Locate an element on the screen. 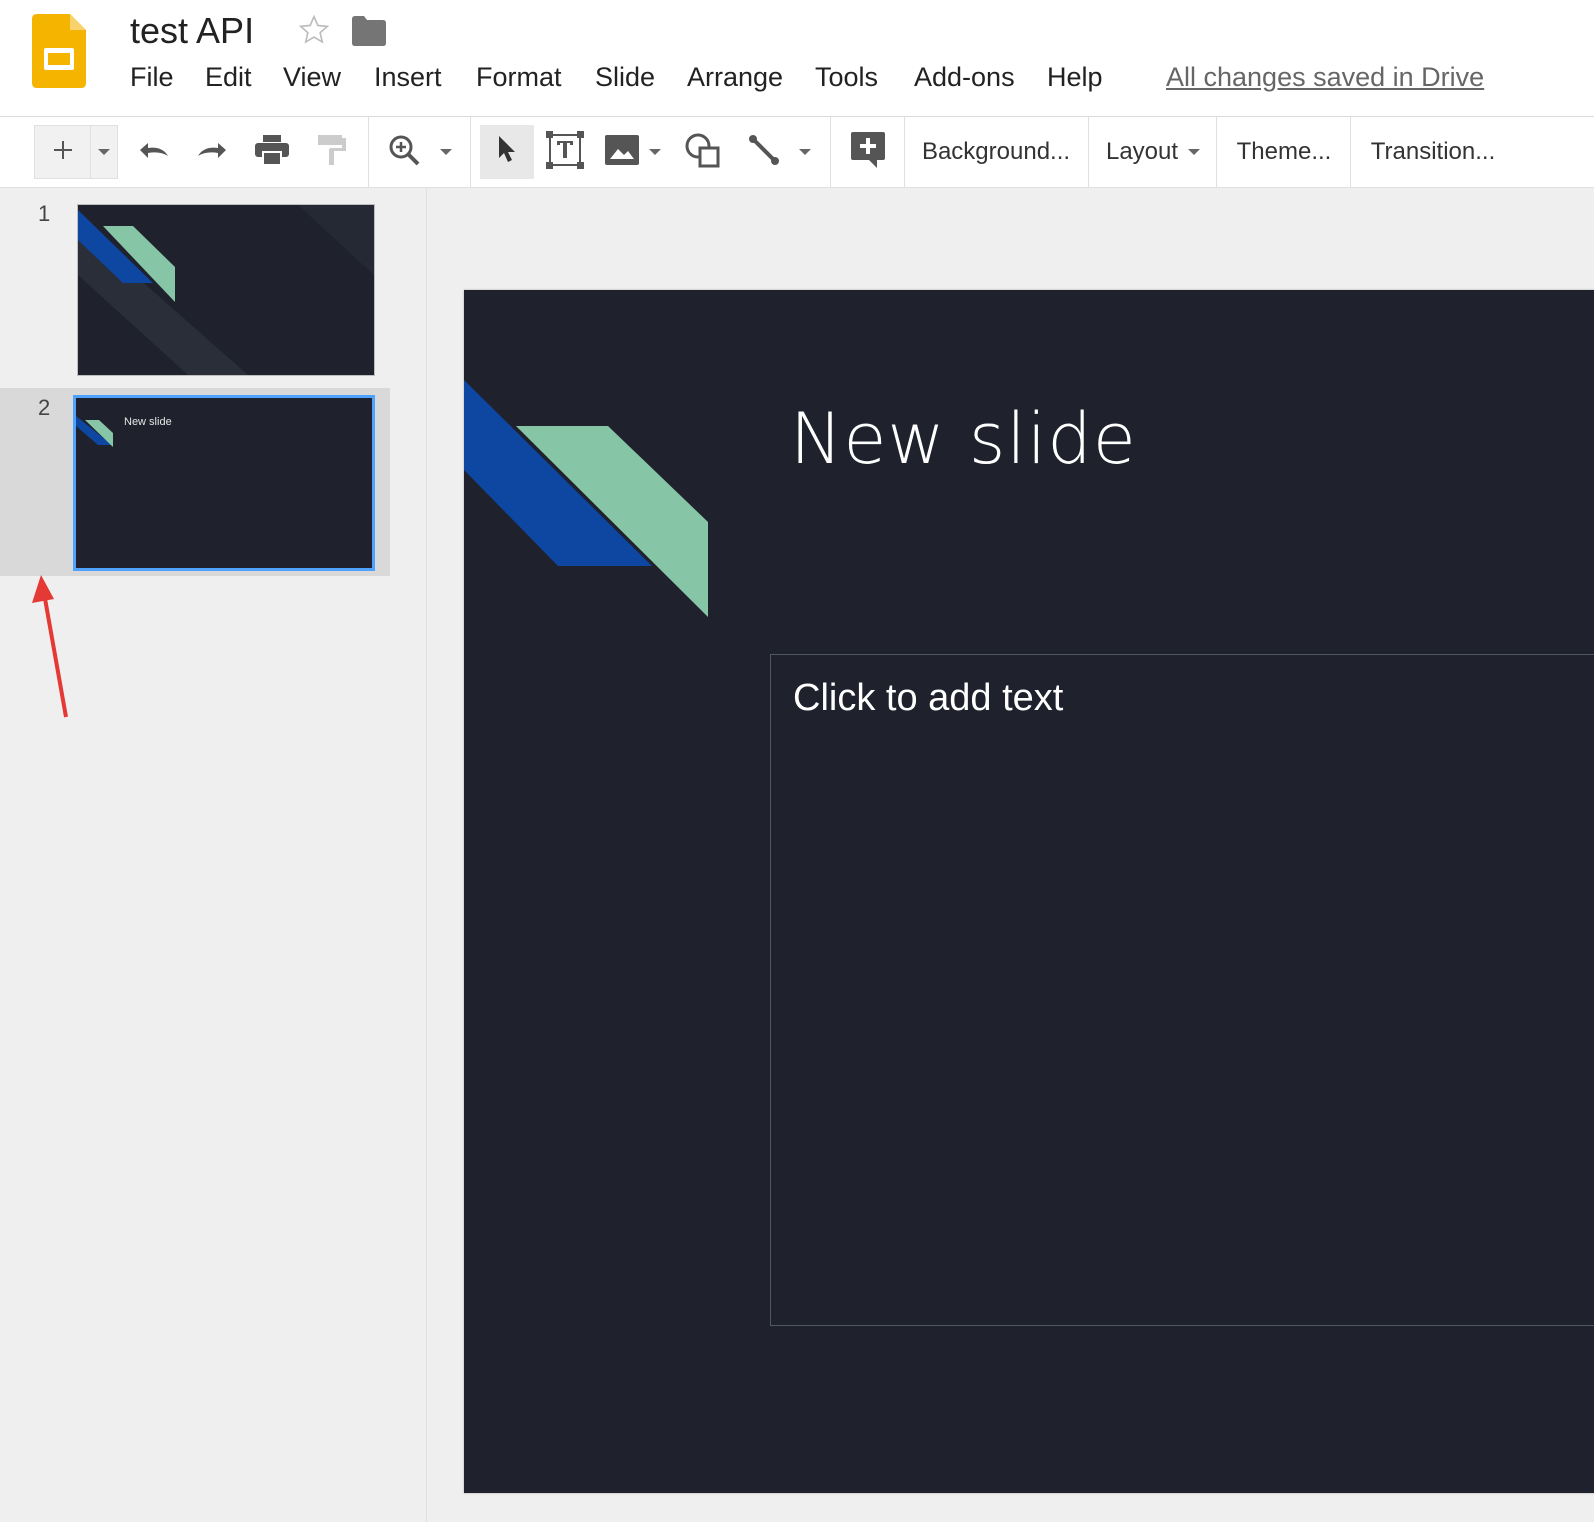  shape-button is located at coordinates (702, 152).